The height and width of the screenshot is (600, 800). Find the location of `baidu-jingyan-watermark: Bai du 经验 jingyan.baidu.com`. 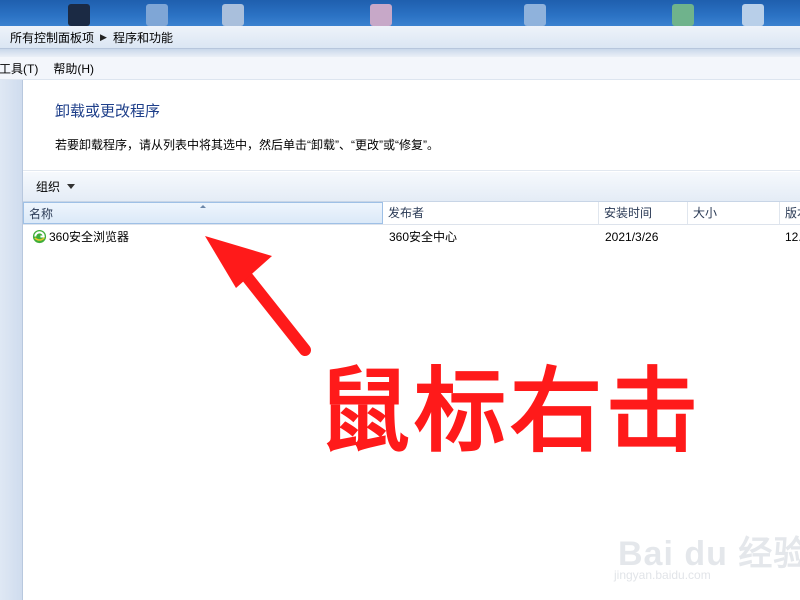

baidu-jingyan-watermark: Bai du 经验 jingyan.baidu.com is located at coordinates (704, 558).